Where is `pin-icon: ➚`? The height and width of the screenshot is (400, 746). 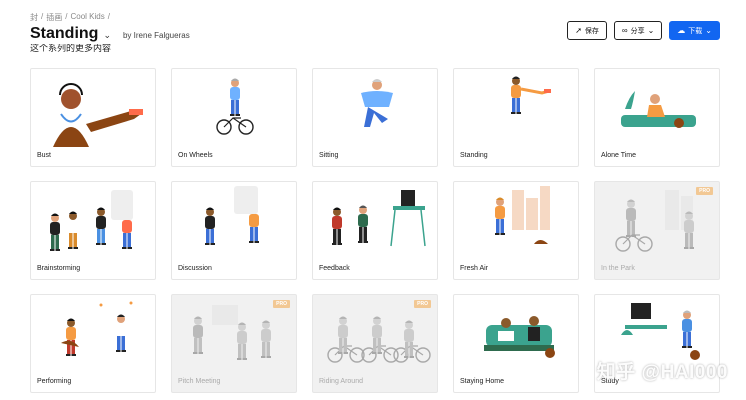
pin-icon: ➚ is located at coordinates (578, 30).